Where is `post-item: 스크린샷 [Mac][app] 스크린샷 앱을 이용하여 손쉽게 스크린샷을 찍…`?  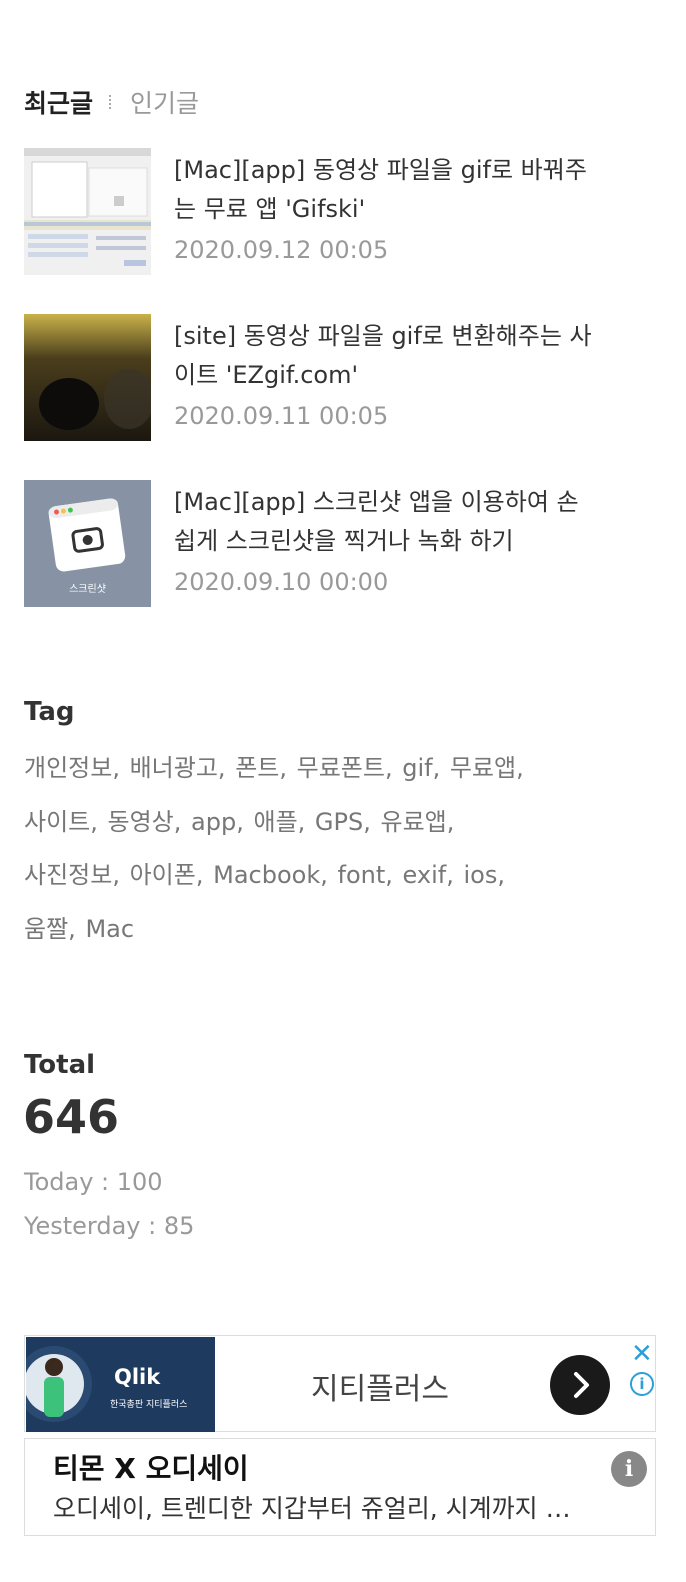
post-item: 스크린샷 [Mac][app] 스크린샷 앱을 이용하여 손쉽게 스크린샷을 찍… is located at coordinates (324, 543).